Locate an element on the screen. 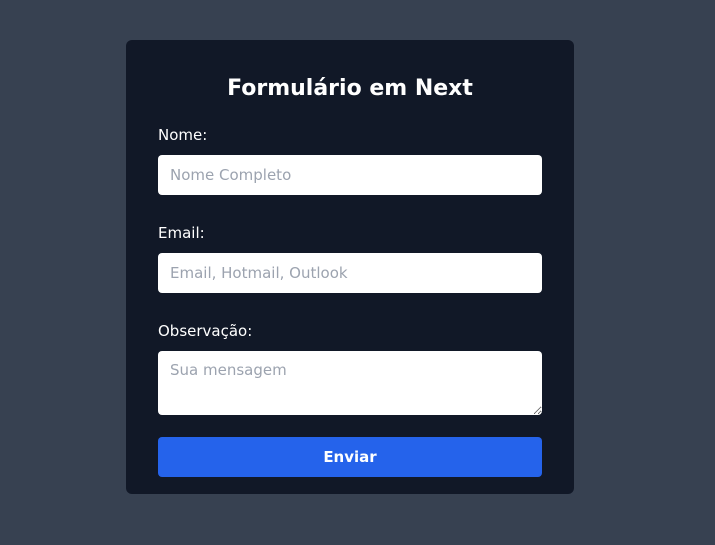 The image size is (715, 545). email-input is located at coordinates (350, 273).